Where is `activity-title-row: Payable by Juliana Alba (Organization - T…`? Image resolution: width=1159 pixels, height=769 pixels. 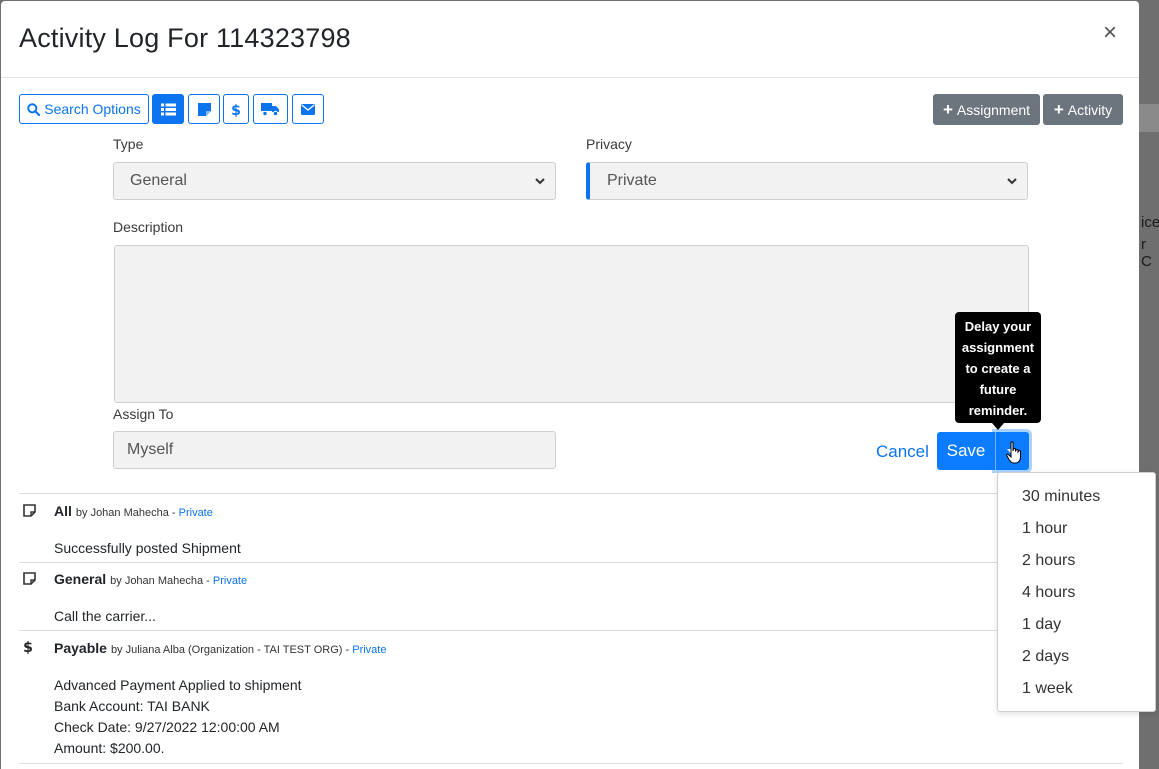 activity-title-row: Payable by Juliana Alba (Organization - T… is located at coordinates (220, 648).